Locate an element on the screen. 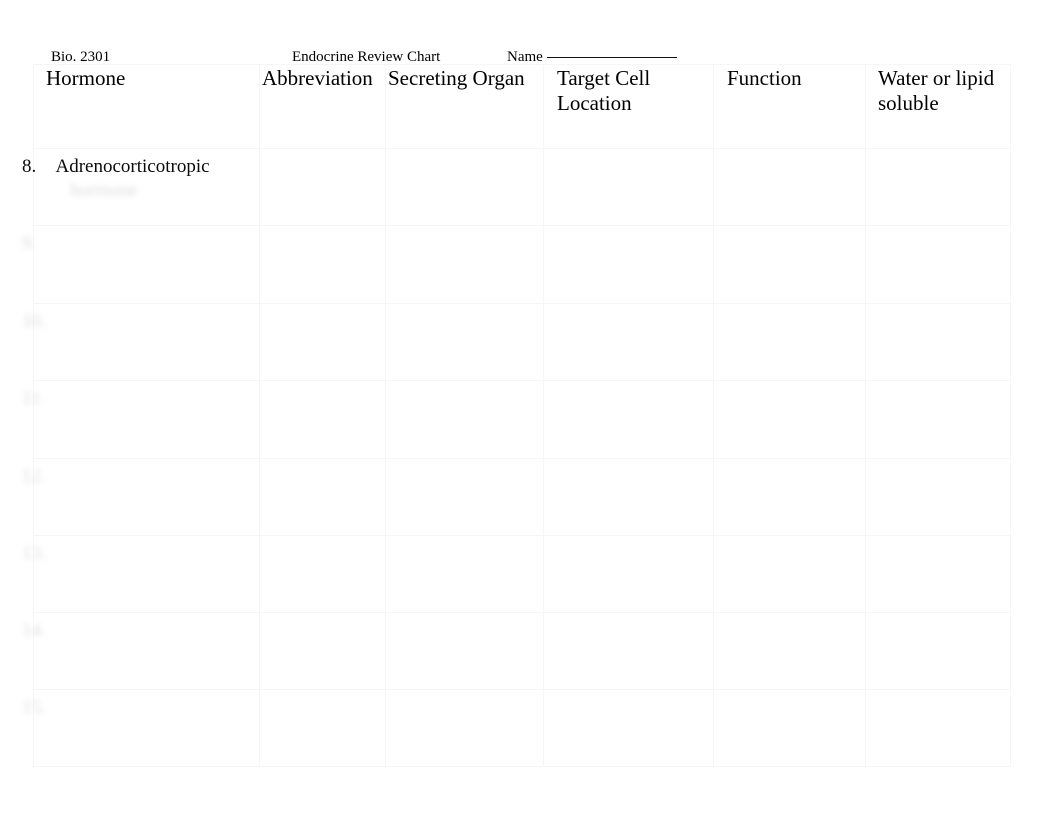 The height and width of the screenshot is (822, 1062). column-header-label: Function is located at coordinates (764, 78).